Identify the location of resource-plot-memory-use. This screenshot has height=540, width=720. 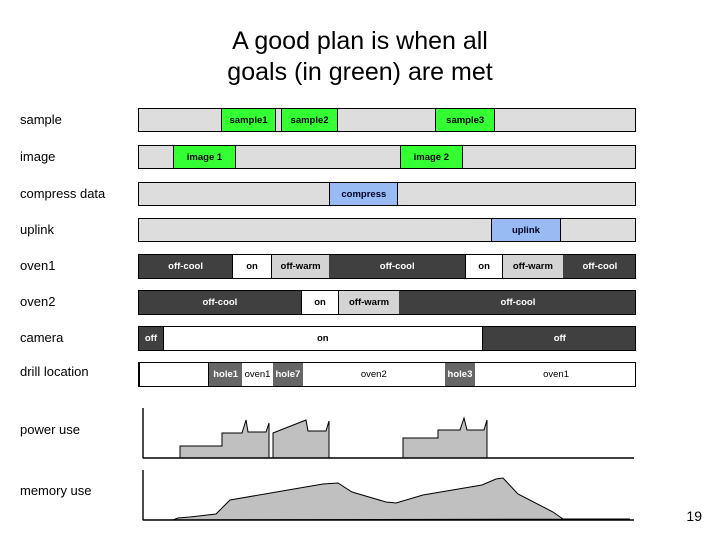
(388, 493).